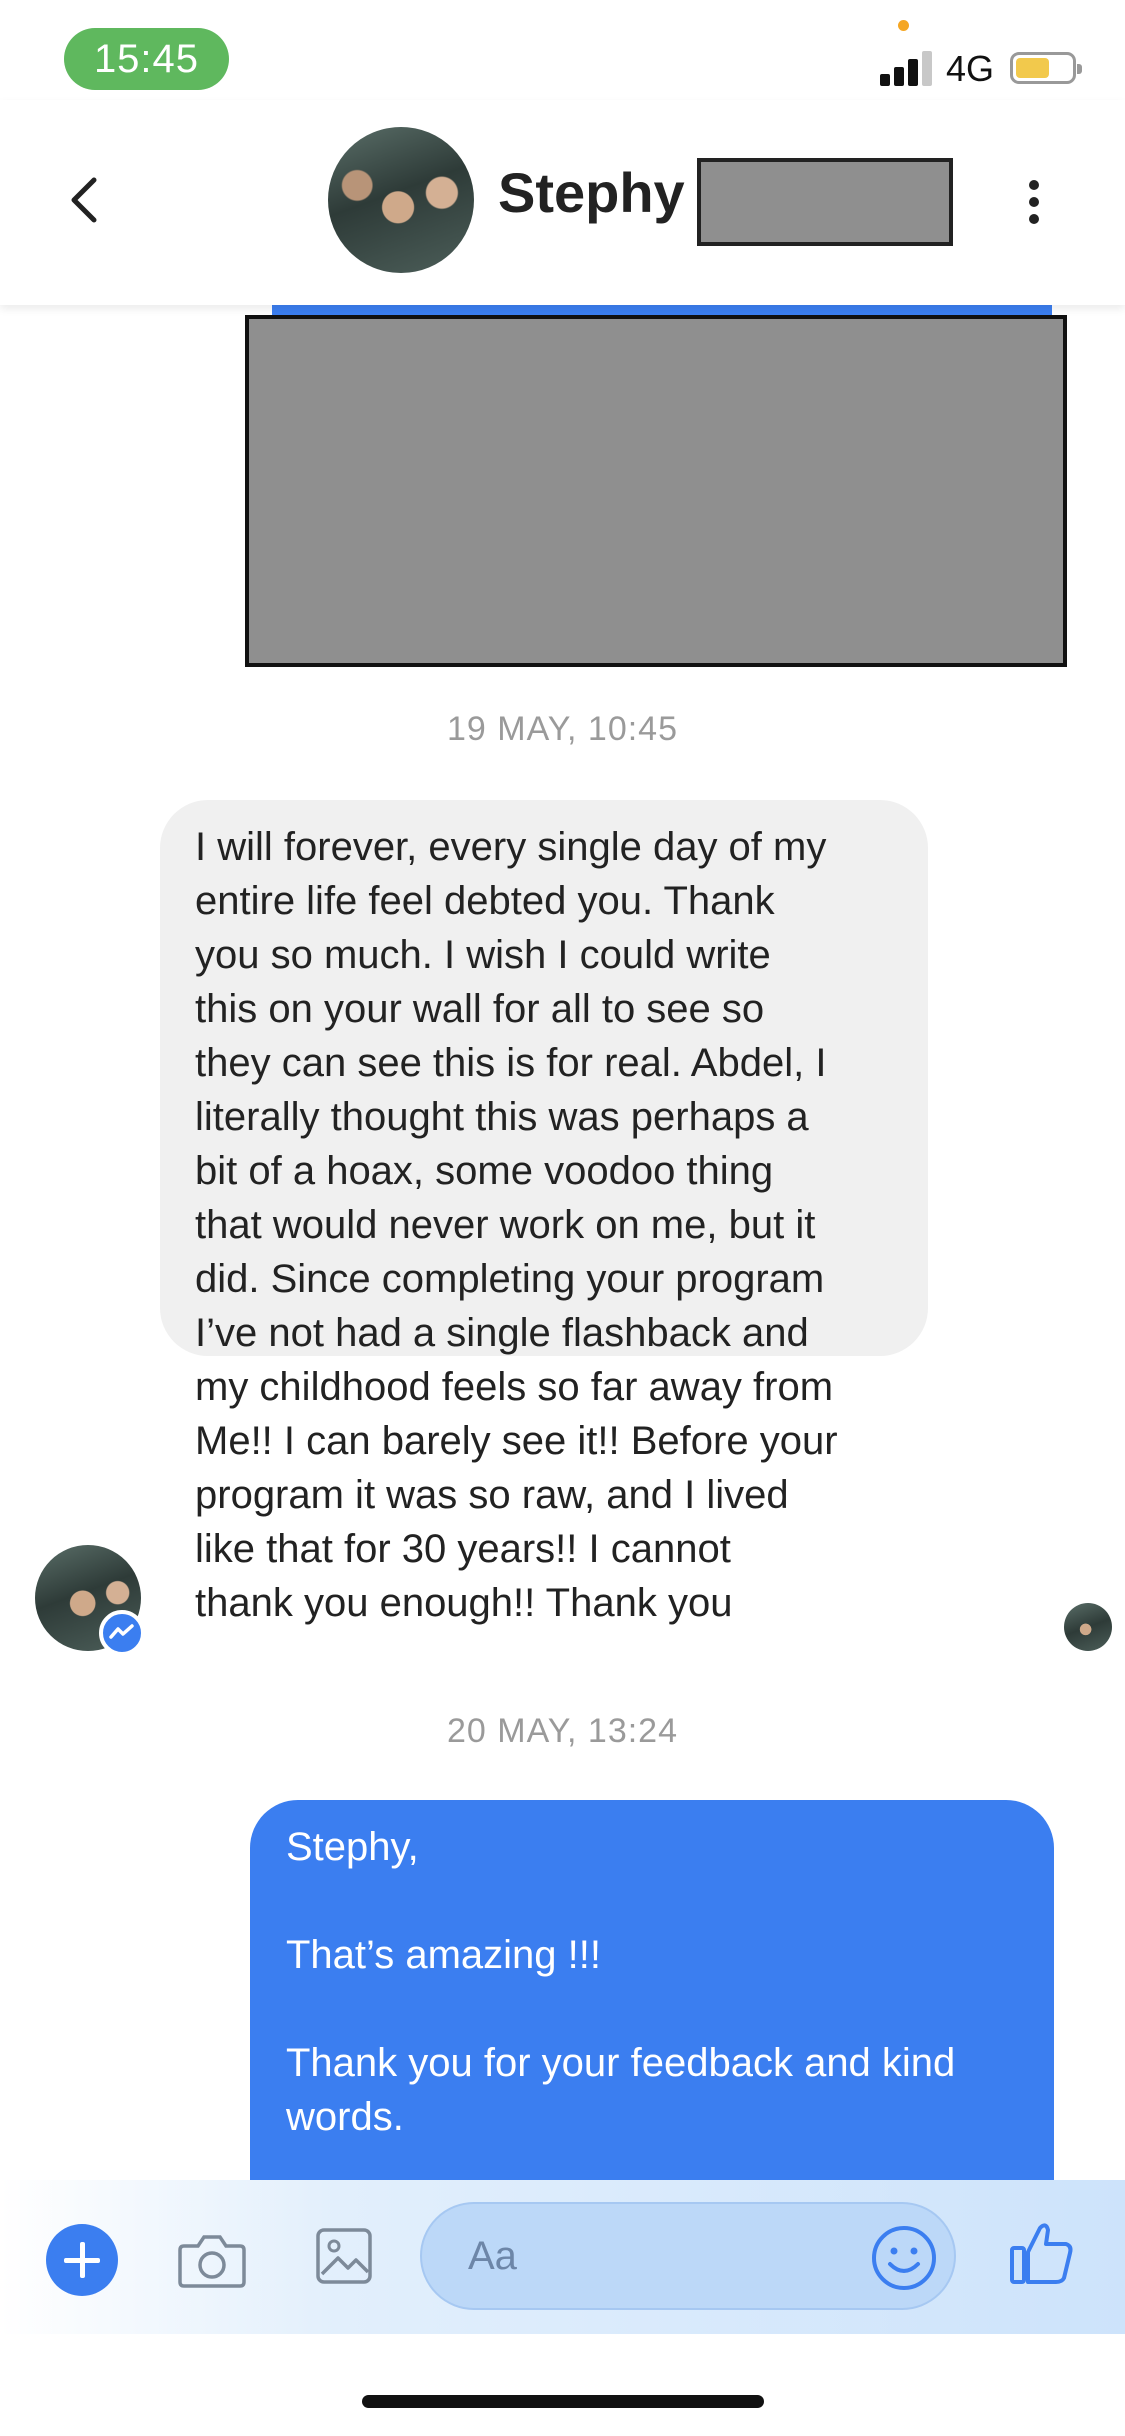  I want to click on thumbs-up-icon, so click(1042, 2252).